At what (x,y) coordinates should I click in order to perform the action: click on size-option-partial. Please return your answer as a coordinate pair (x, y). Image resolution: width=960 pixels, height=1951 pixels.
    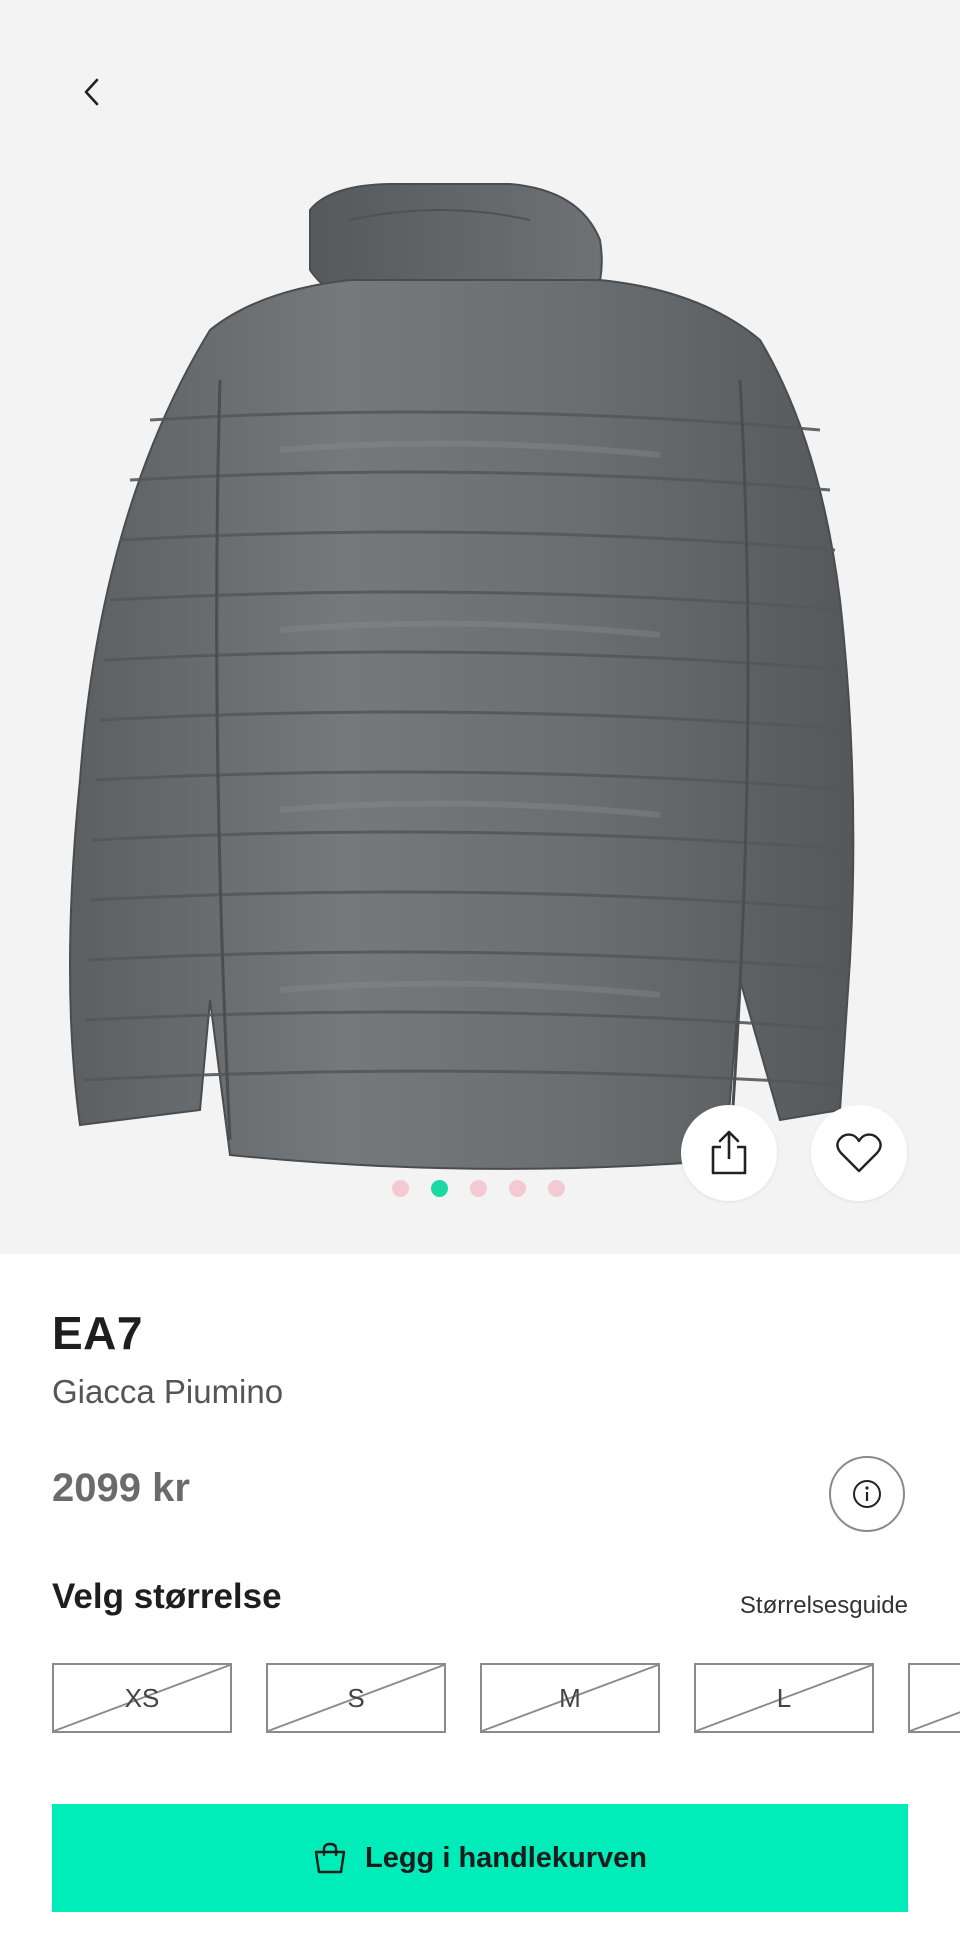
    Looking at the image, I should click on (934, 1698).